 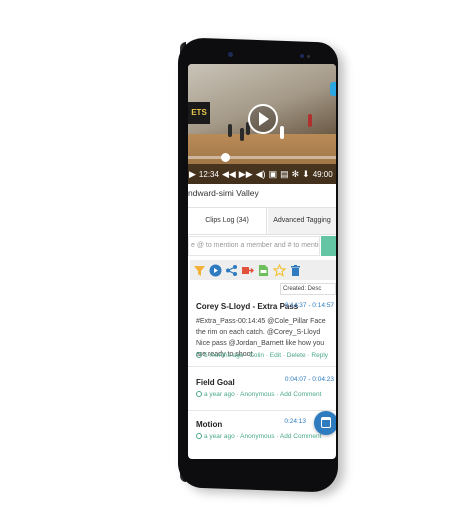 I want to click on filter-icon, so click(x=199, y=270).